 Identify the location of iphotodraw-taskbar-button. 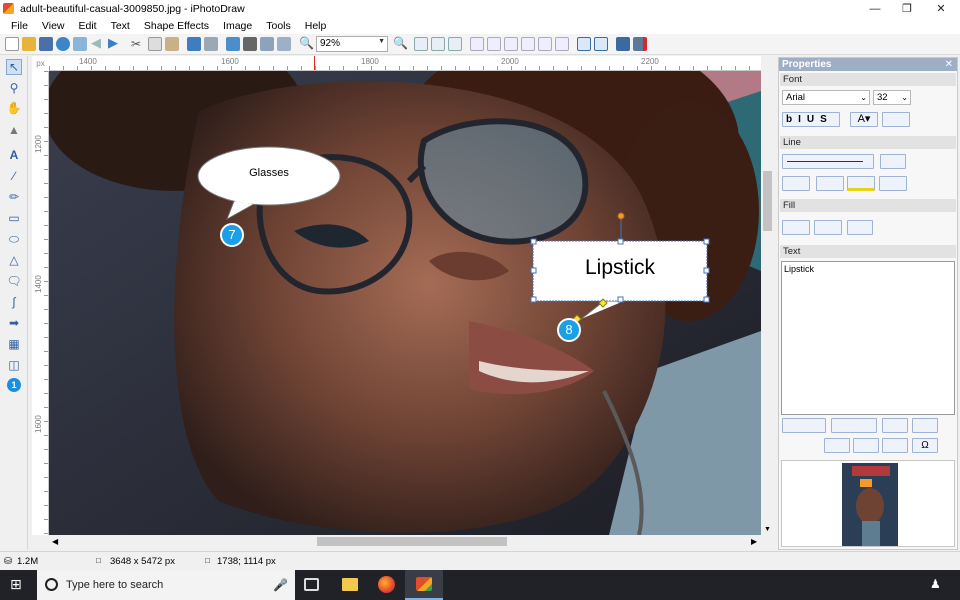
(424, 585).